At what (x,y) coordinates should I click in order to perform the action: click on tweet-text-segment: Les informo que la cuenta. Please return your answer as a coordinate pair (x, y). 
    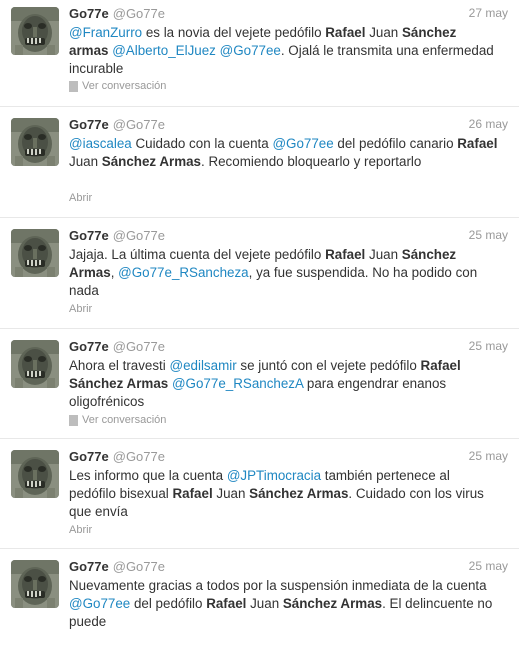
    Looking at the image, I should click on (148, 475).